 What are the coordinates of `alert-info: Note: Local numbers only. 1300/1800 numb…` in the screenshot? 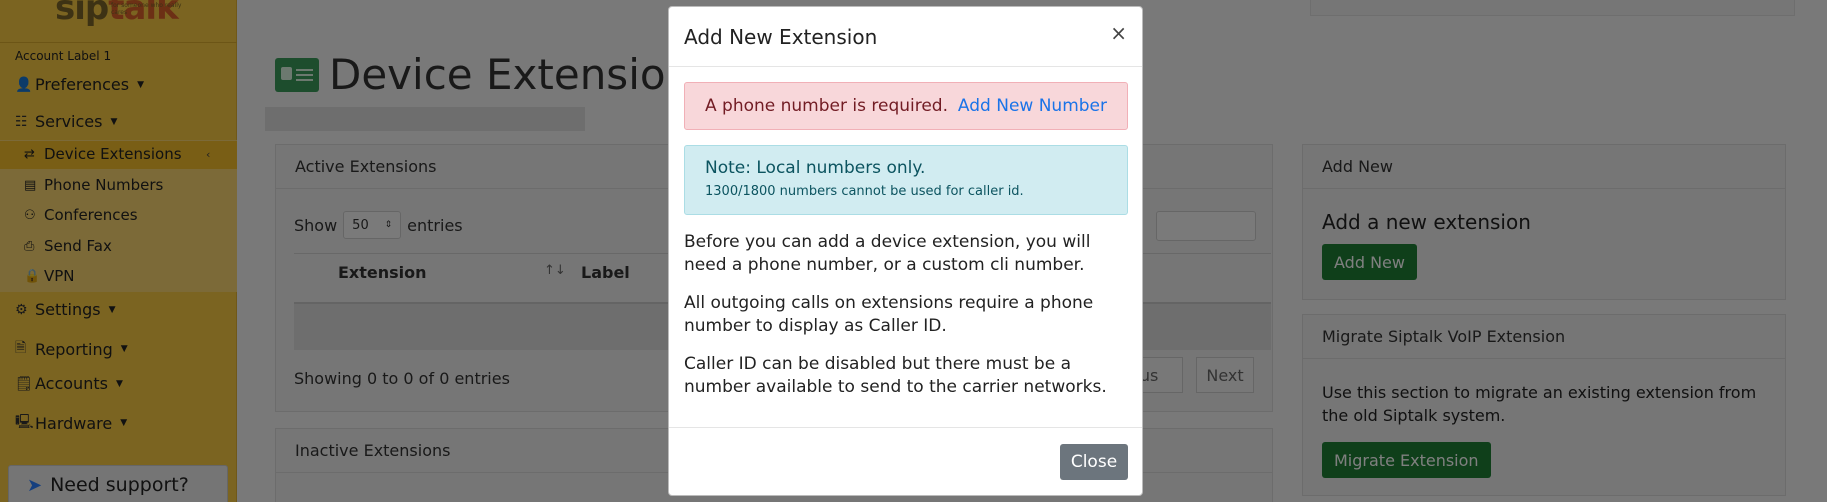 It's located at (906, 180).